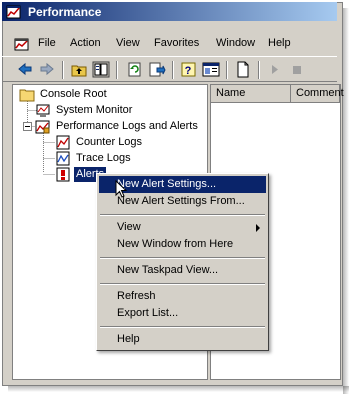  I want to click on show-tree-icon, so click(101, 69).